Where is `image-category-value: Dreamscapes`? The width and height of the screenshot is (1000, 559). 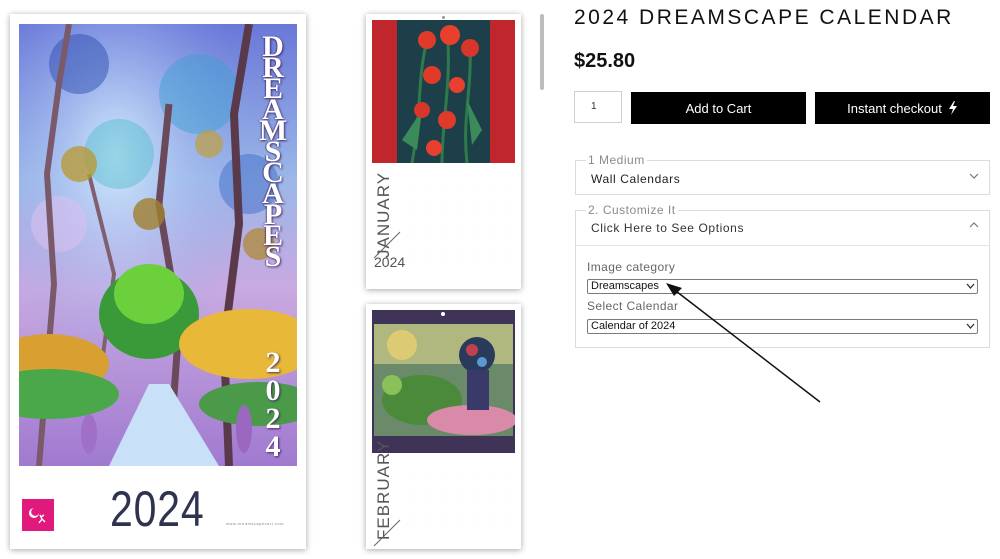
image-category-value: Dreamscapes is located at coordinates (625, 286).